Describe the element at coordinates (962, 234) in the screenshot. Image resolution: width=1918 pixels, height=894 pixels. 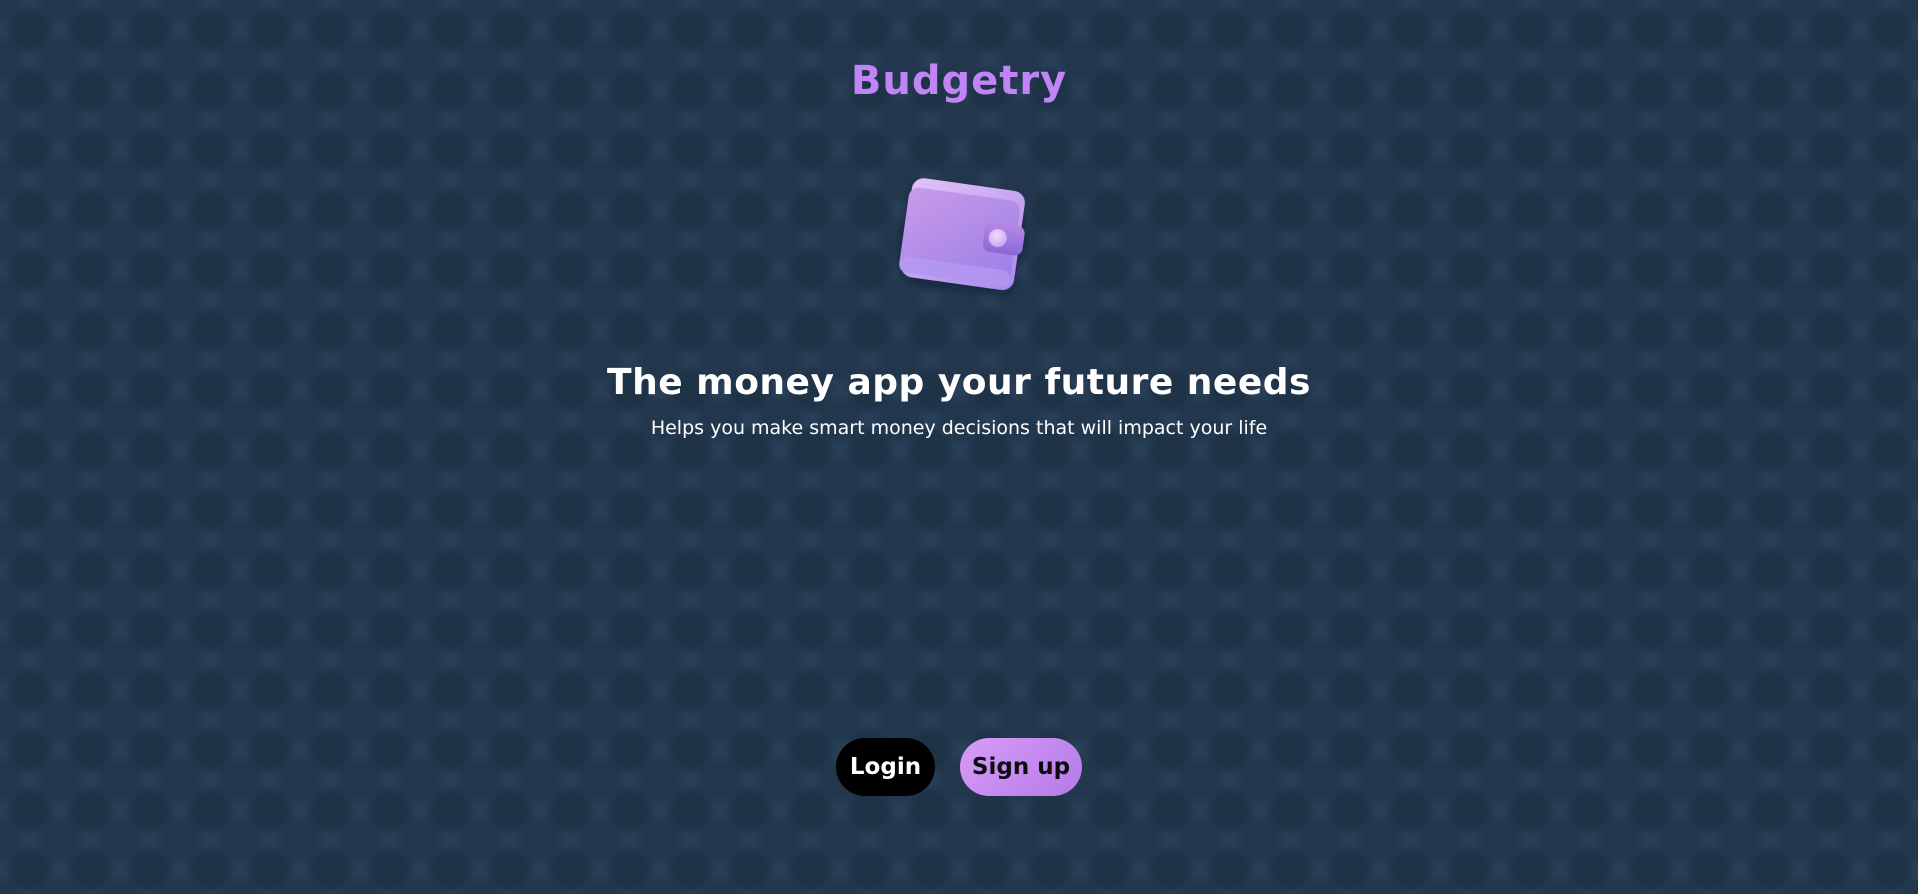
I see `wallet-icon` at that location.